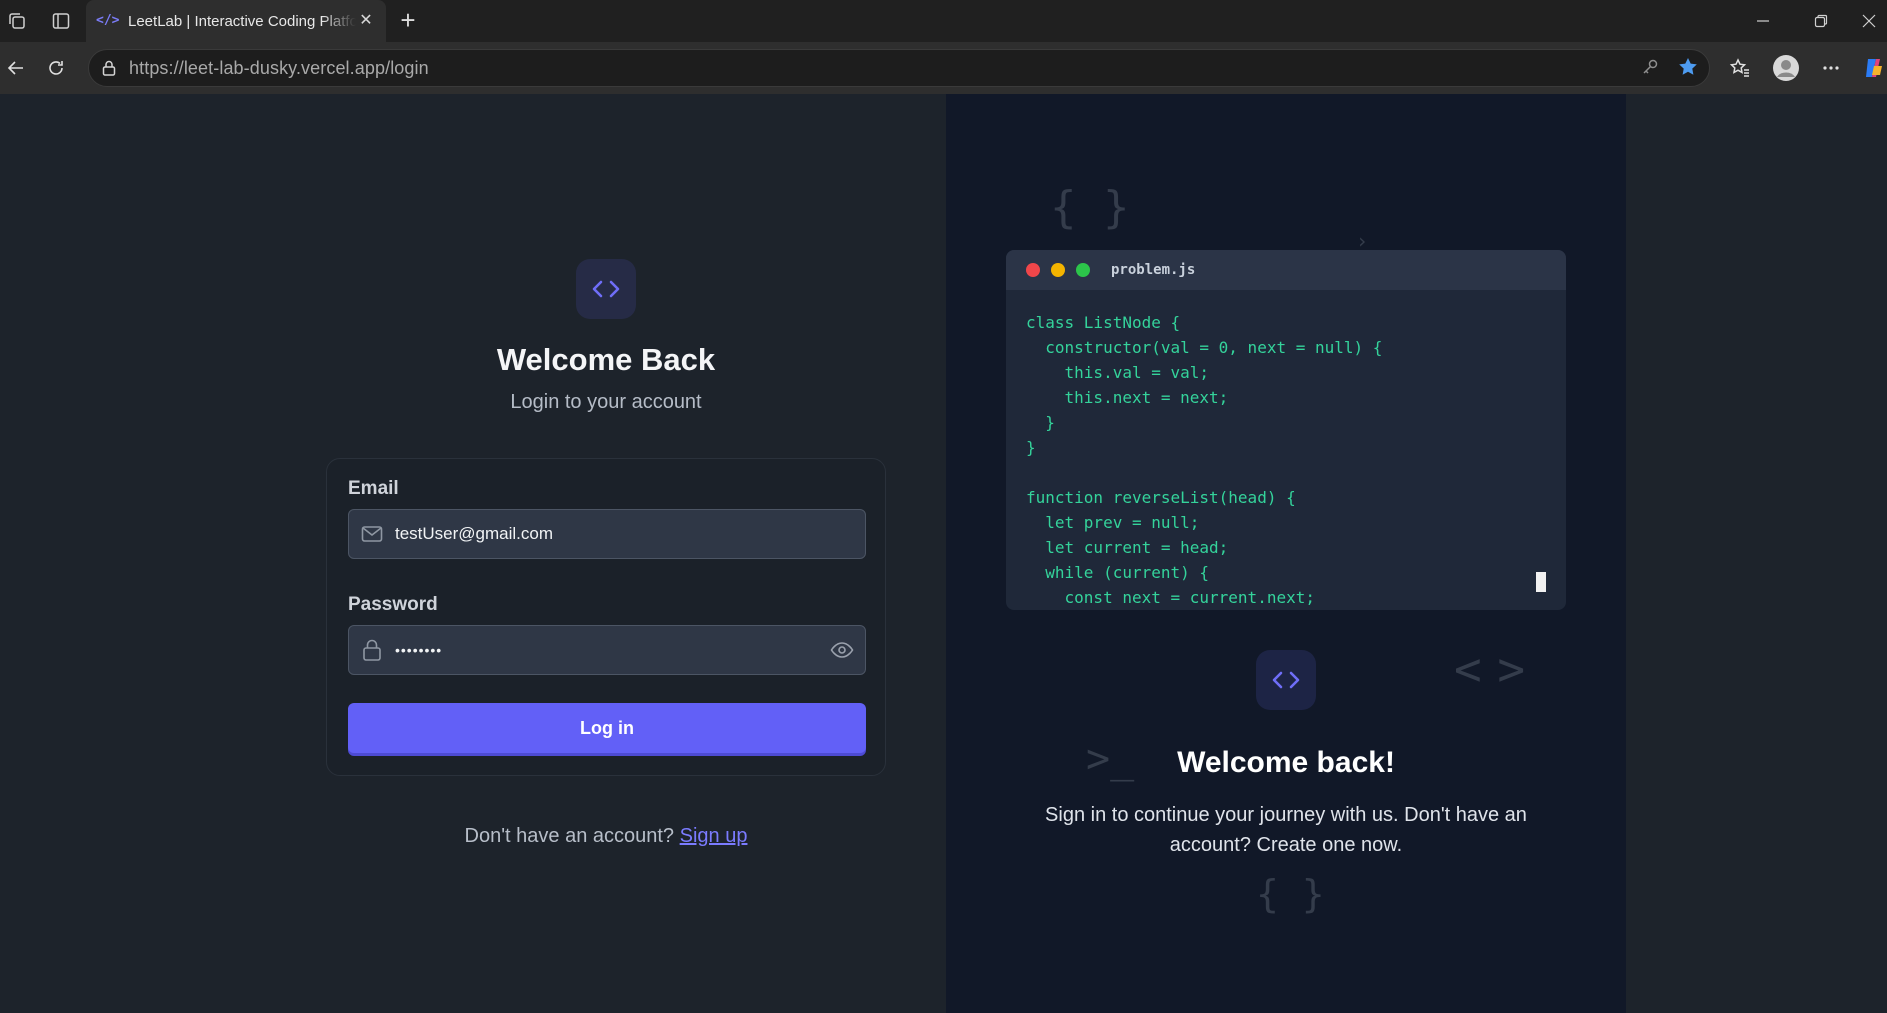 The image size is (1887, 1013). Describe the element at coordinates (373, 488) in the screenshot. I see `email-label: Email` at that location.